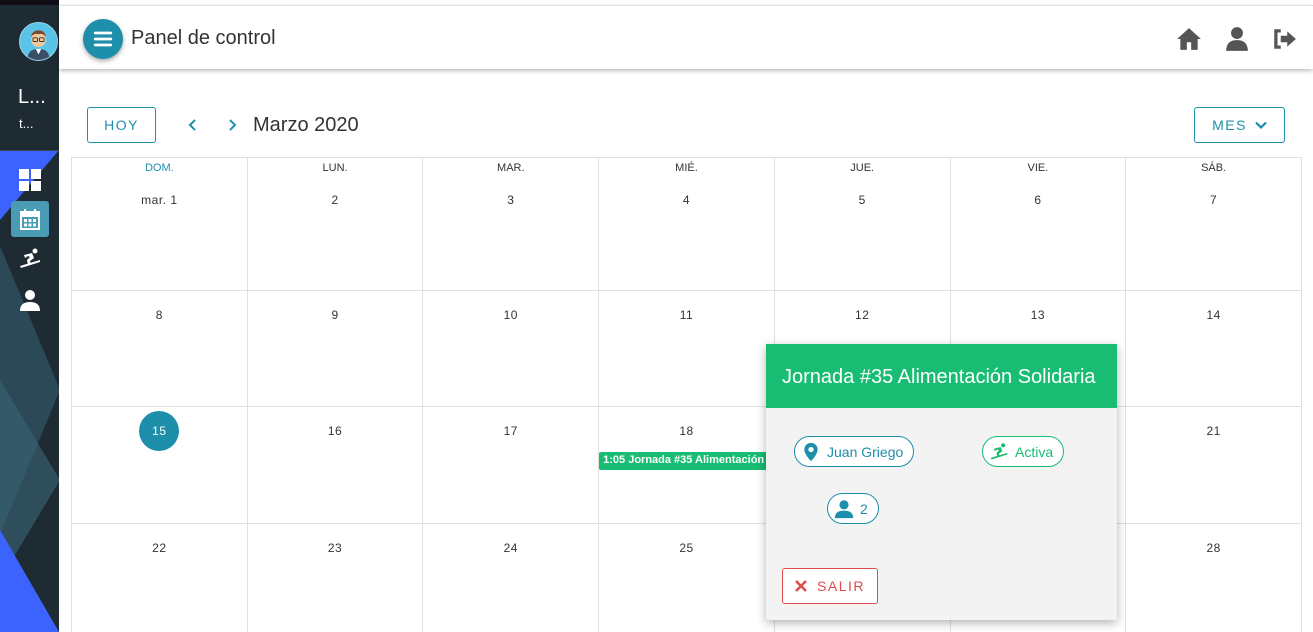 Image resolution: width=1313 pixels, height=632 pixels. Describe the element at coordinates (159, 168) in the screenshot. I see `weekday-header: DOM.` at that location.